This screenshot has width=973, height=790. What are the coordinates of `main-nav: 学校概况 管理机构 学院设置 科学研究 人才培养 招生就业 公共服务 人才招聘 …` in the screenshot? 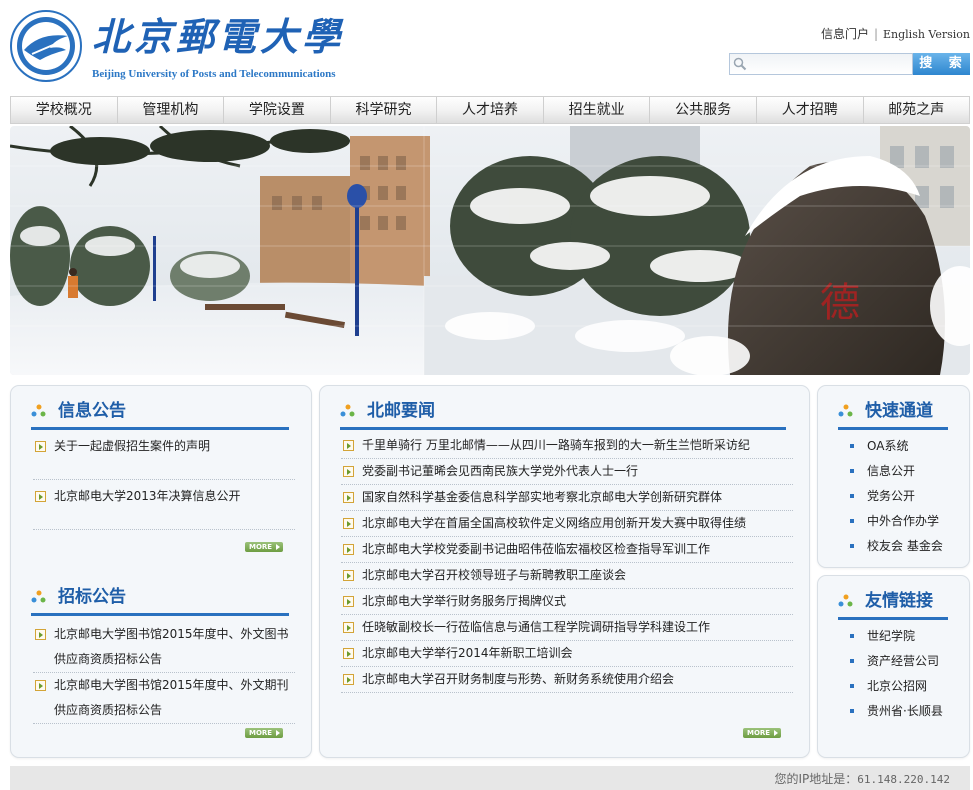 It's located at (490, 110).